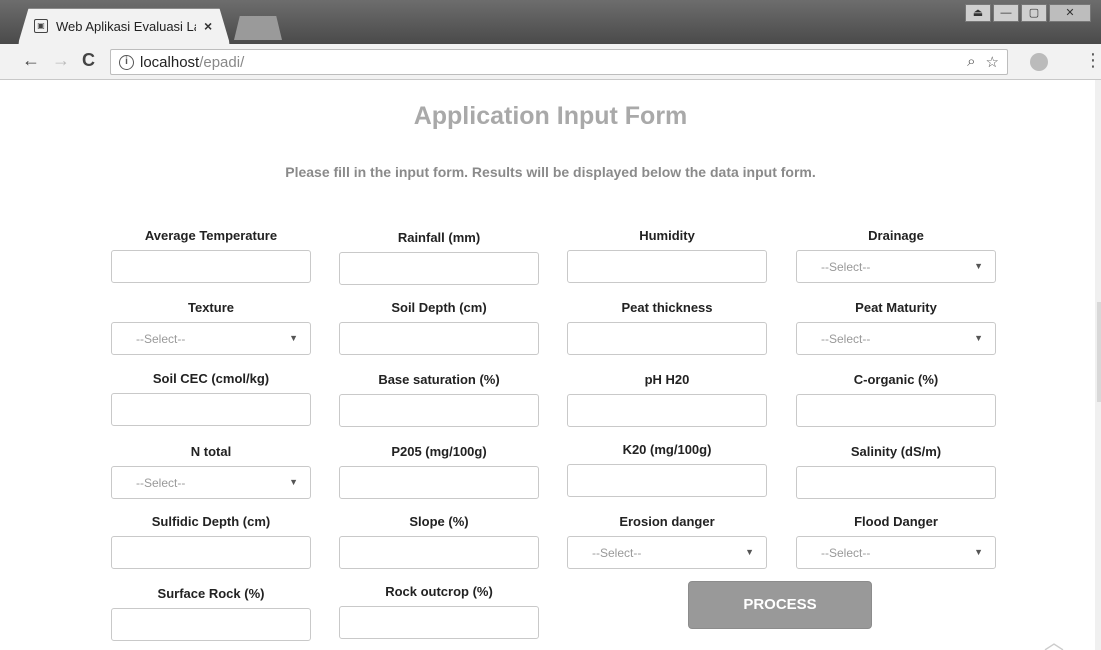 The height and width of the screenshot is (650, 1101). I want to click on n-total-select: --Select-- ▼, so click(211, 482).